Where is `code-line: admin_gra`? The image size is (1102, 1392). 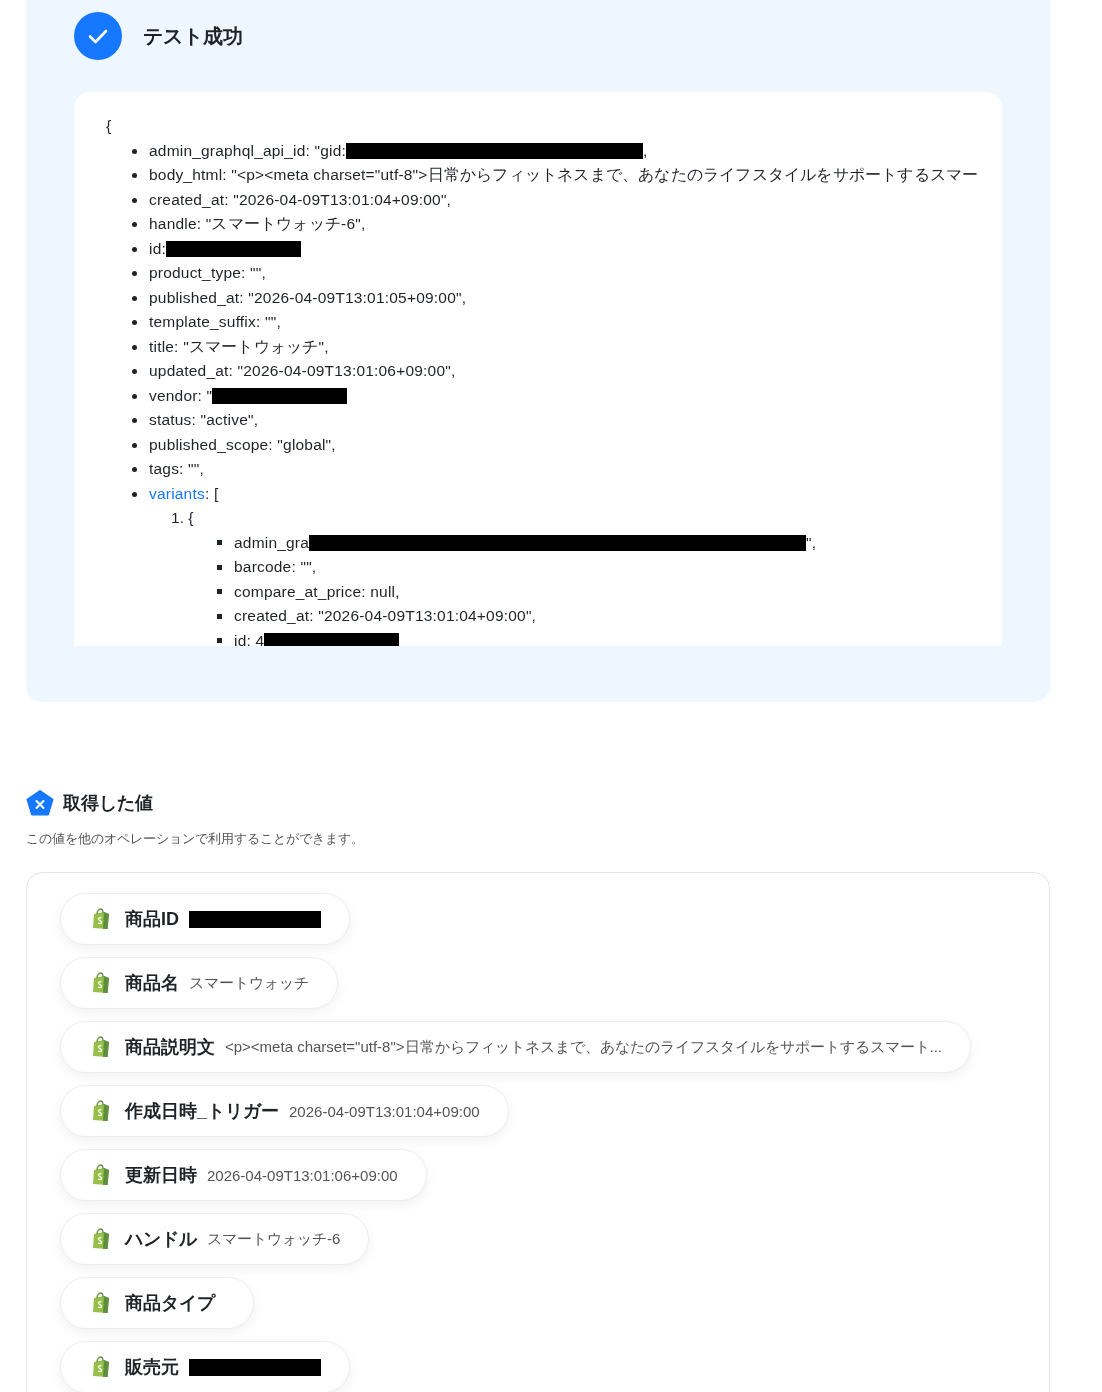
code-line: admin_gra is located at coordinates (272, 542).